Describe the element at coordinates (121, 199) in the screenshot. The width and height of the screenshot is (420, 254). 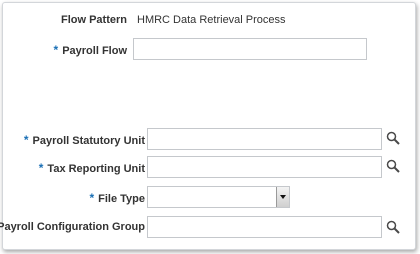
I see `file-type-label-text: File Type` at that location.